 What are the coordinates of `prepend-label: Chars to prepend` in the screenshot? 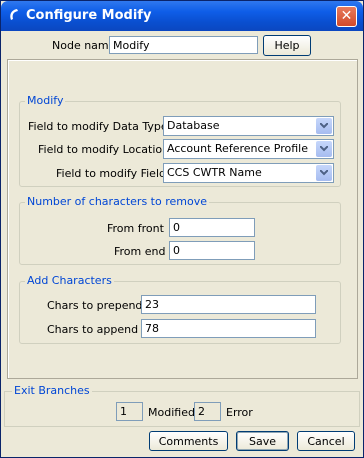 It's located at (95, 305).